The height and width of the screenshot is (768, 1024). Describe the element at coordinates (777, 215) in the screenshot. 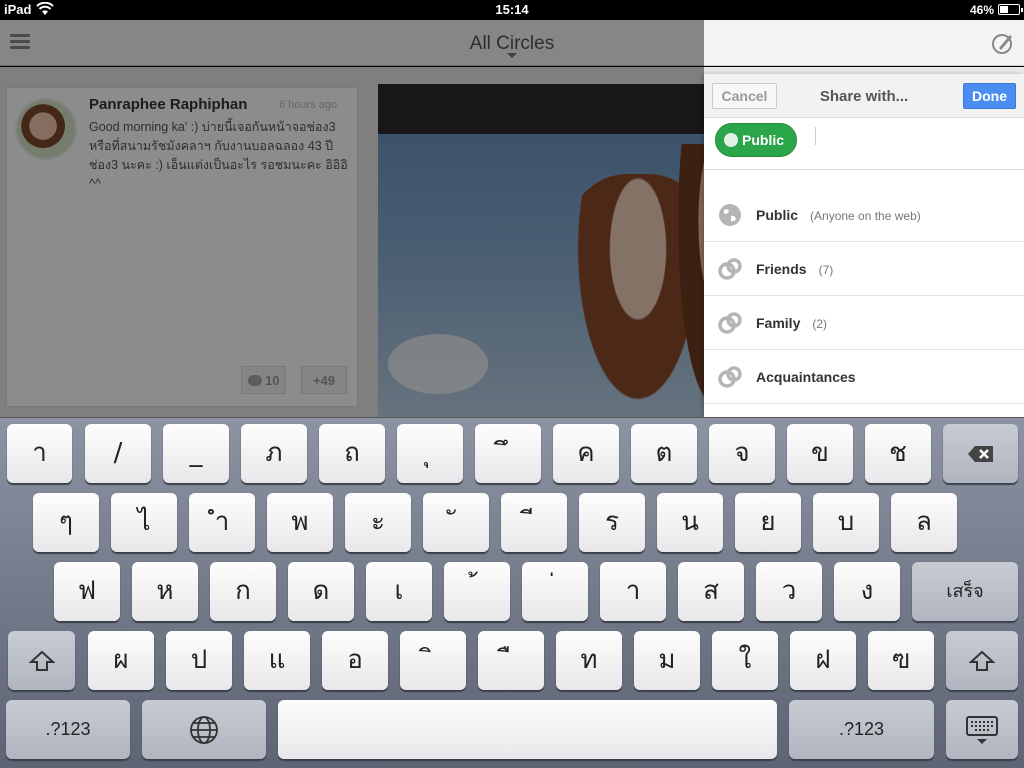

I see `option-label: Public` at that location.